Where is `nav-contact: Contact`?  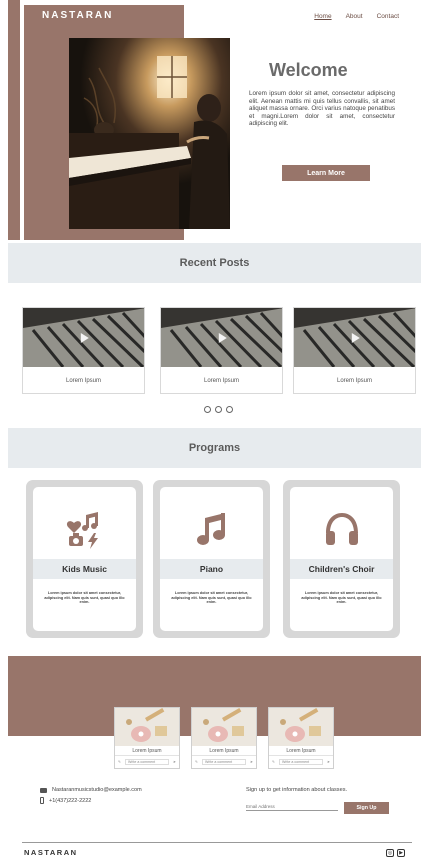
nav-contact: Contact is located at coordinates (388, 16).